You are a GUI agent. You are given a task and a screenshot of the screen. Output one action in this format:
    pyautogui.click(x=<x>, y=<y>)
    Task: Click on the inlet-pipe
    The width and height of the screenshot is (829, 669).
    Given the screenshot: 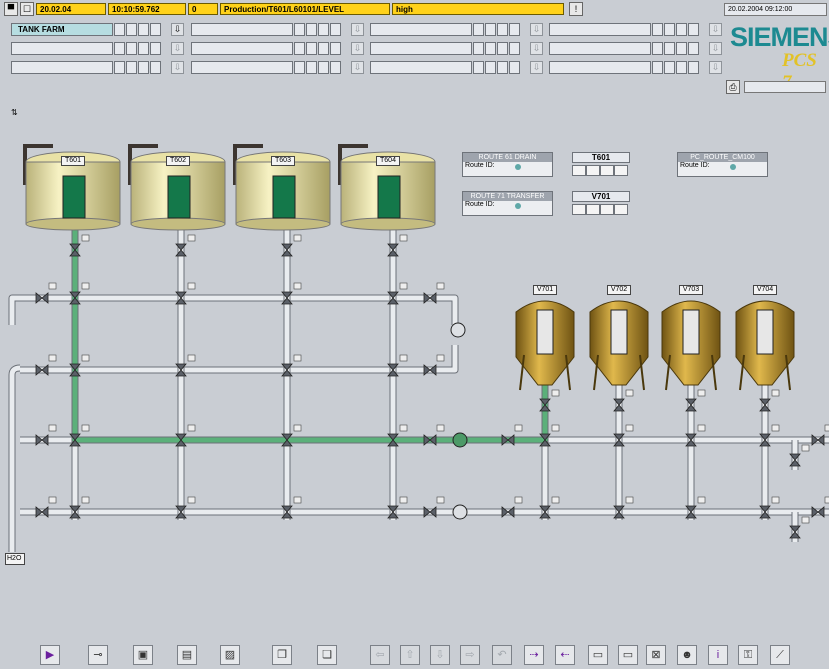 What is the action you would take?
    pyautogui.click(x=14, y=310)
    